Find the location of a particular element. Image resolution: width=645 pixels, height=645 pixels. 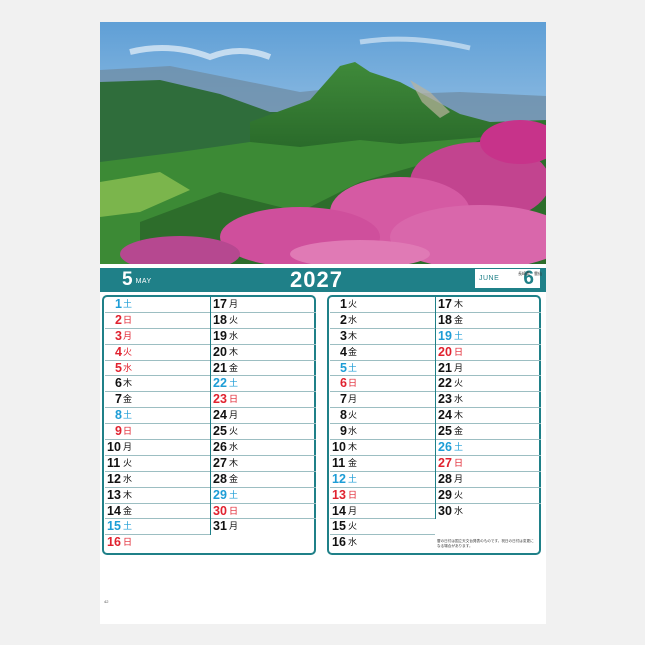

day-row: 16 水 is located at coordinates (382, 543).